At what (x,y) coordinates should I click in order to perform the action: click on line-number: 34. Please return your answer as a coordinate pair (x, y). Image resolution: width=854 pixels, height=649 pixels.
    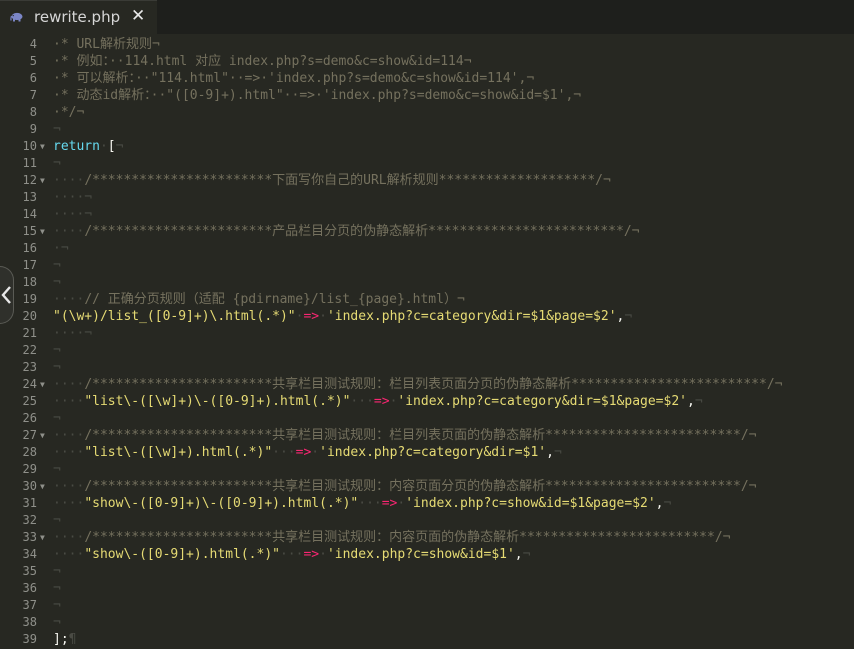
    Looking at the image, I should click on (29, 554).